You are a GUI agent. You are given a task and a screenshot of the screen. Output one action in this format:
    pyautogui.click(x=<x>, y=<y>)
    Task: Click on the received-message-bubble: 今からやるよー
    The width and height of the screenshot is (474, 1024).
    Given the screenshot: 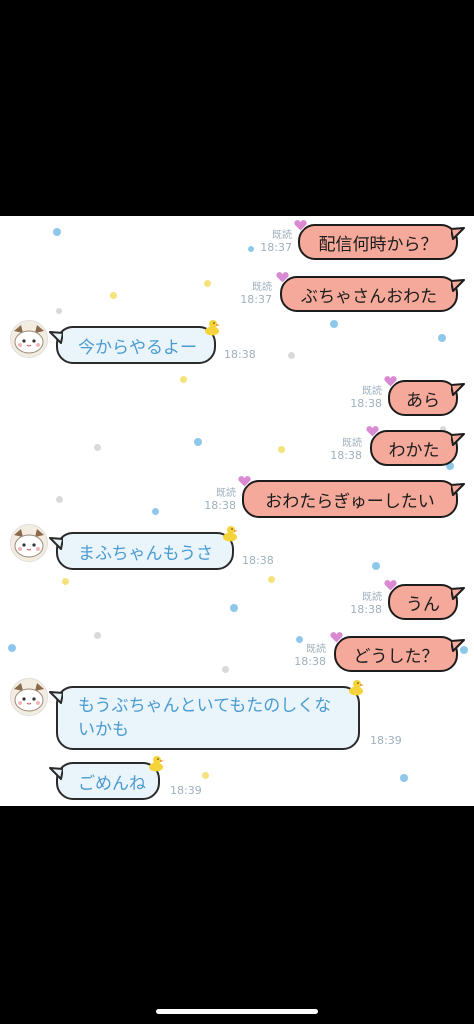 What is the action you would take?
    pyautogui.click(x=134, y=342)
    